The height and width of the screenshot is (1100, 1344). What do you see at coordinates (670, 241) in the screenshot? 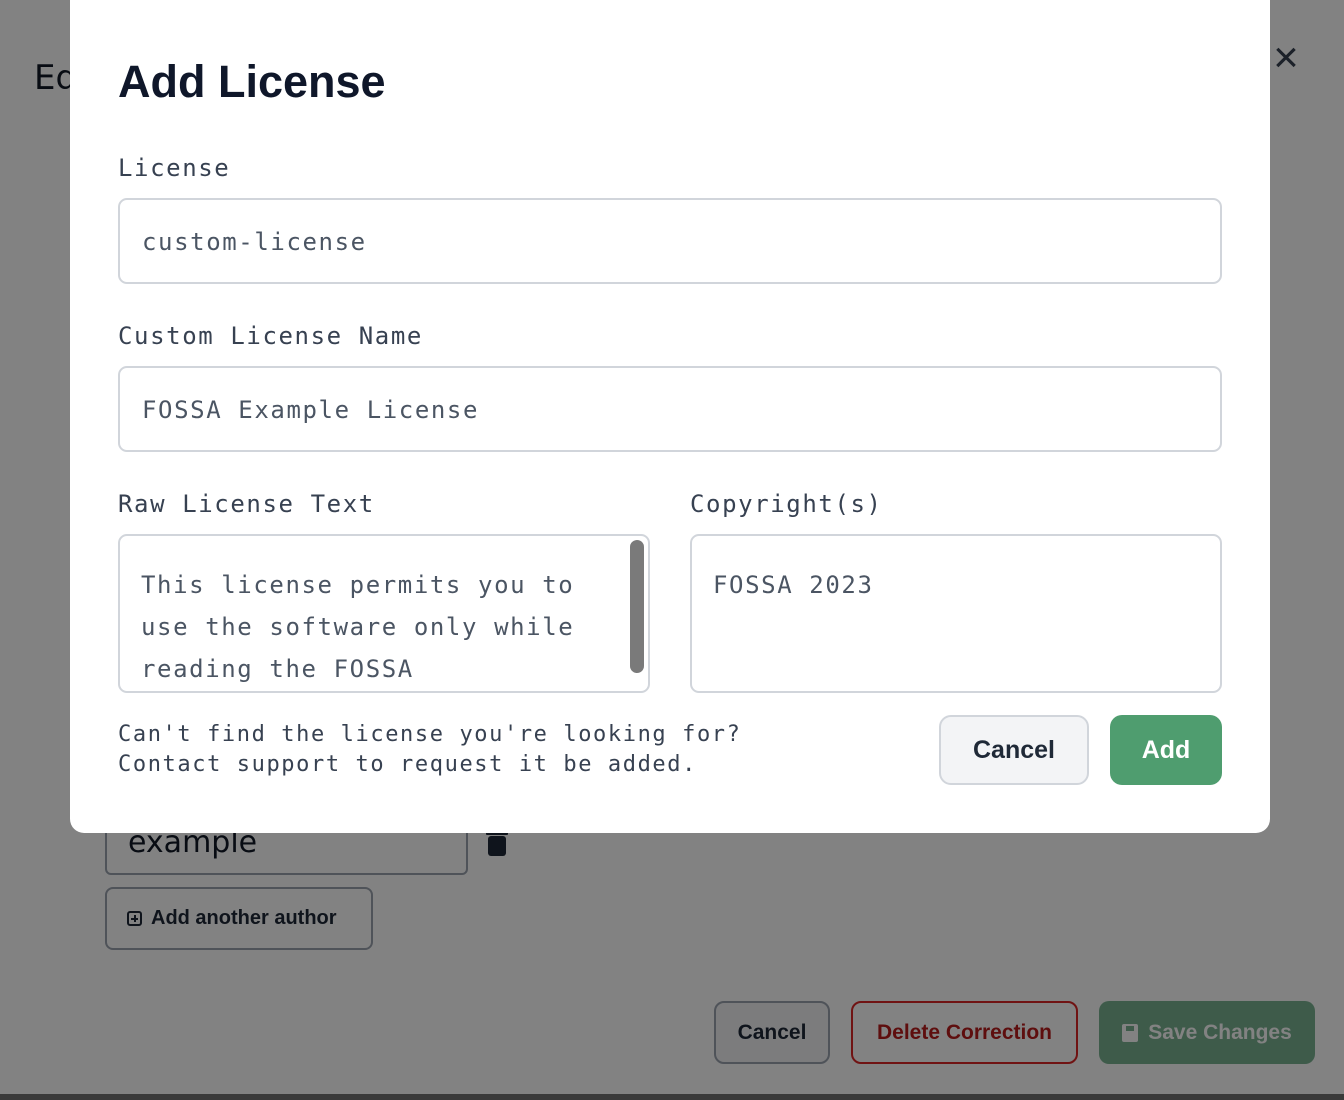
I see `license-input: custom-license` at bounding box center [670, 241].